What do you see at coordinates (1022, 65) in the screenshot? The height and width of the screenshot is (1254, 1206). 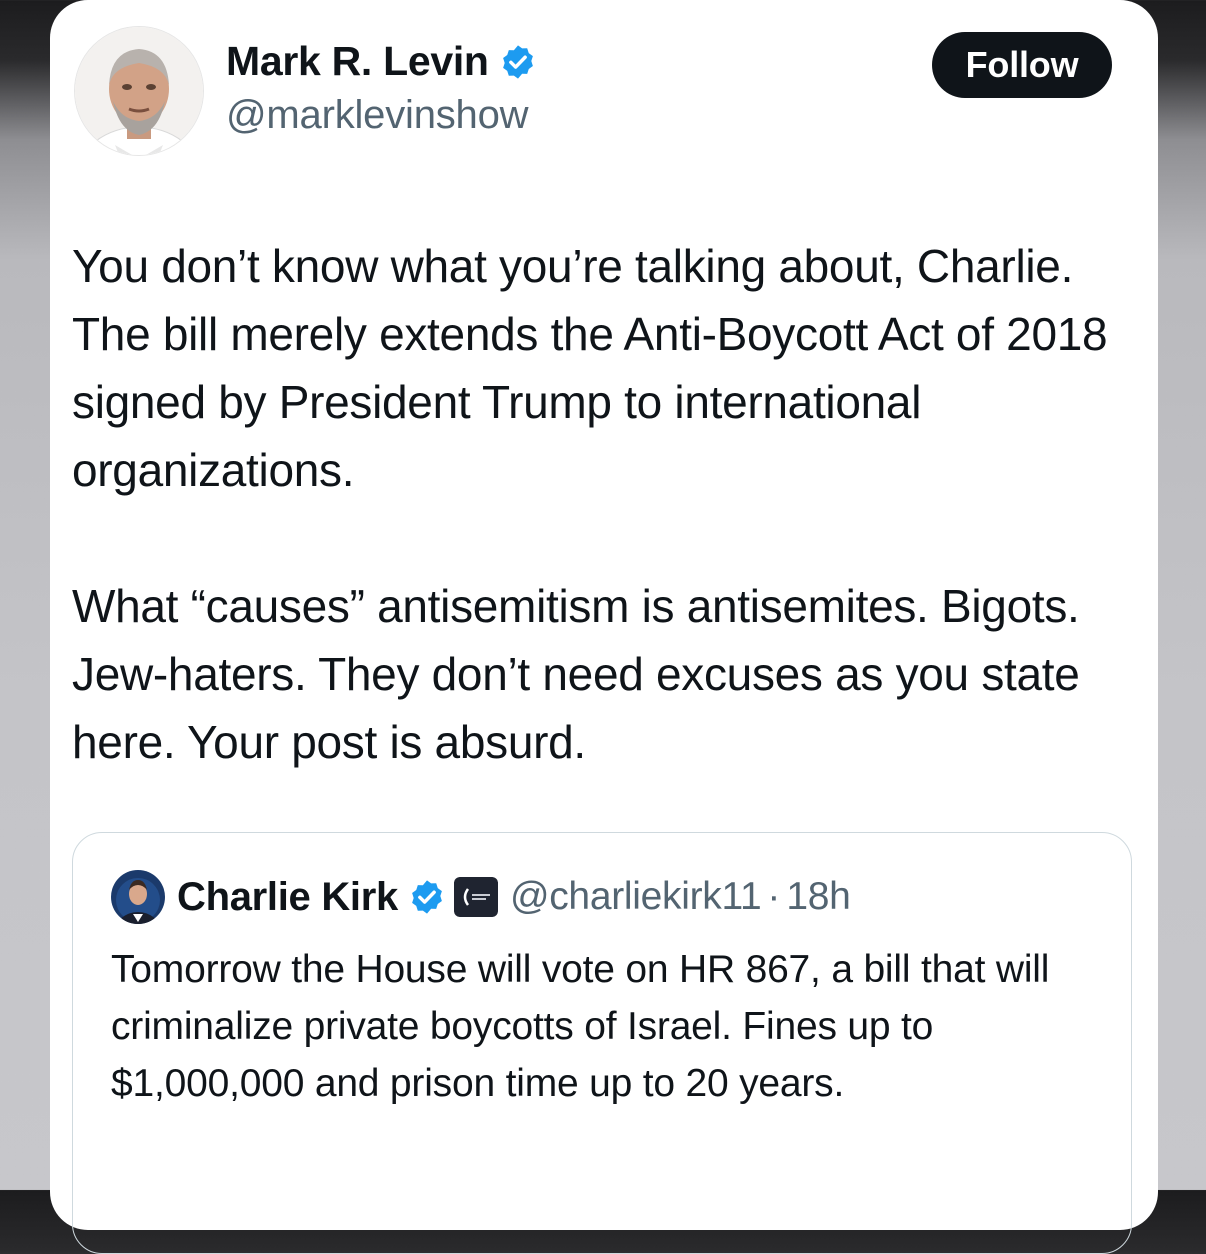 I see `follow-button: Follow` at bounding box center [1022, 65].